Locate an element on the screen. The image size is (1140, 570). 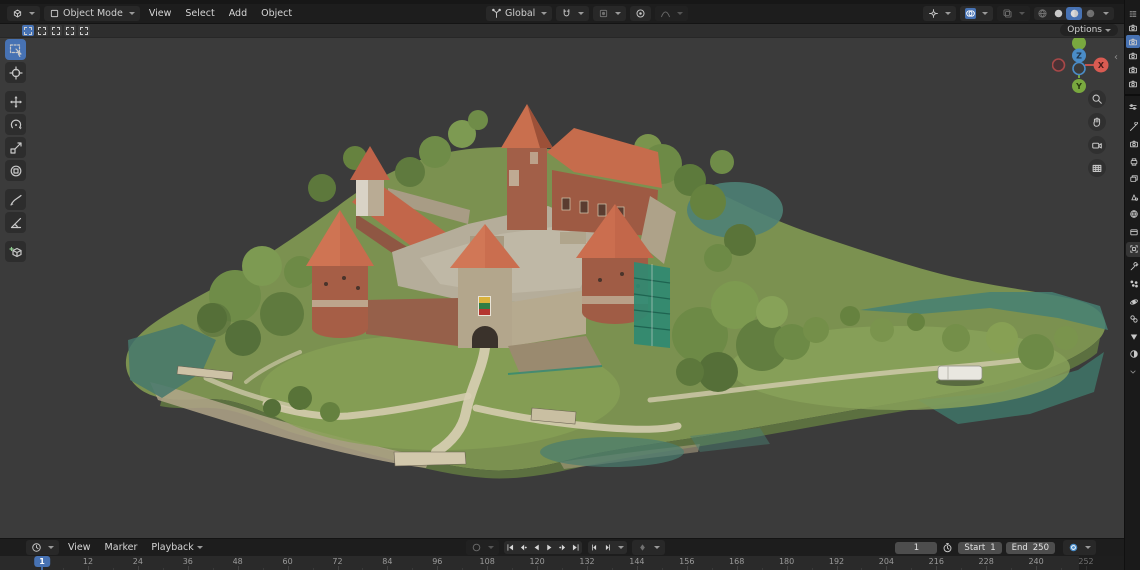
menu-add: Add is located at coordinates (238, 13).